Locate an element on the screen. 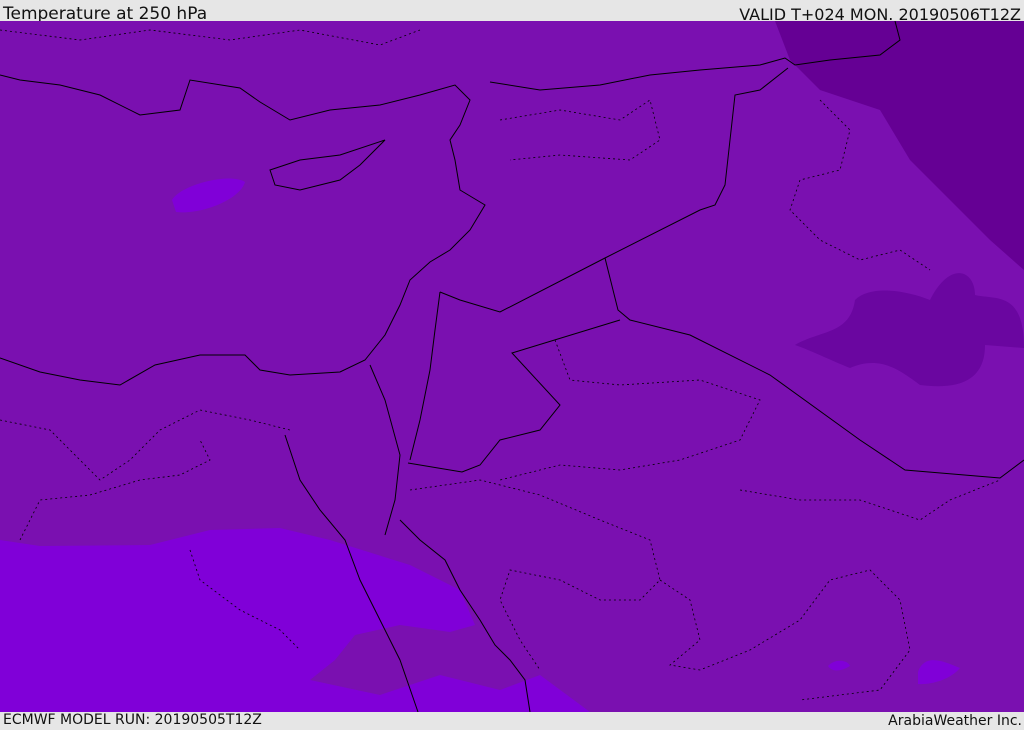 The height and width of the screenshot is (730, 1024). credit-label: ArabiaWeather Inc. is located at coordinates (955, 721).